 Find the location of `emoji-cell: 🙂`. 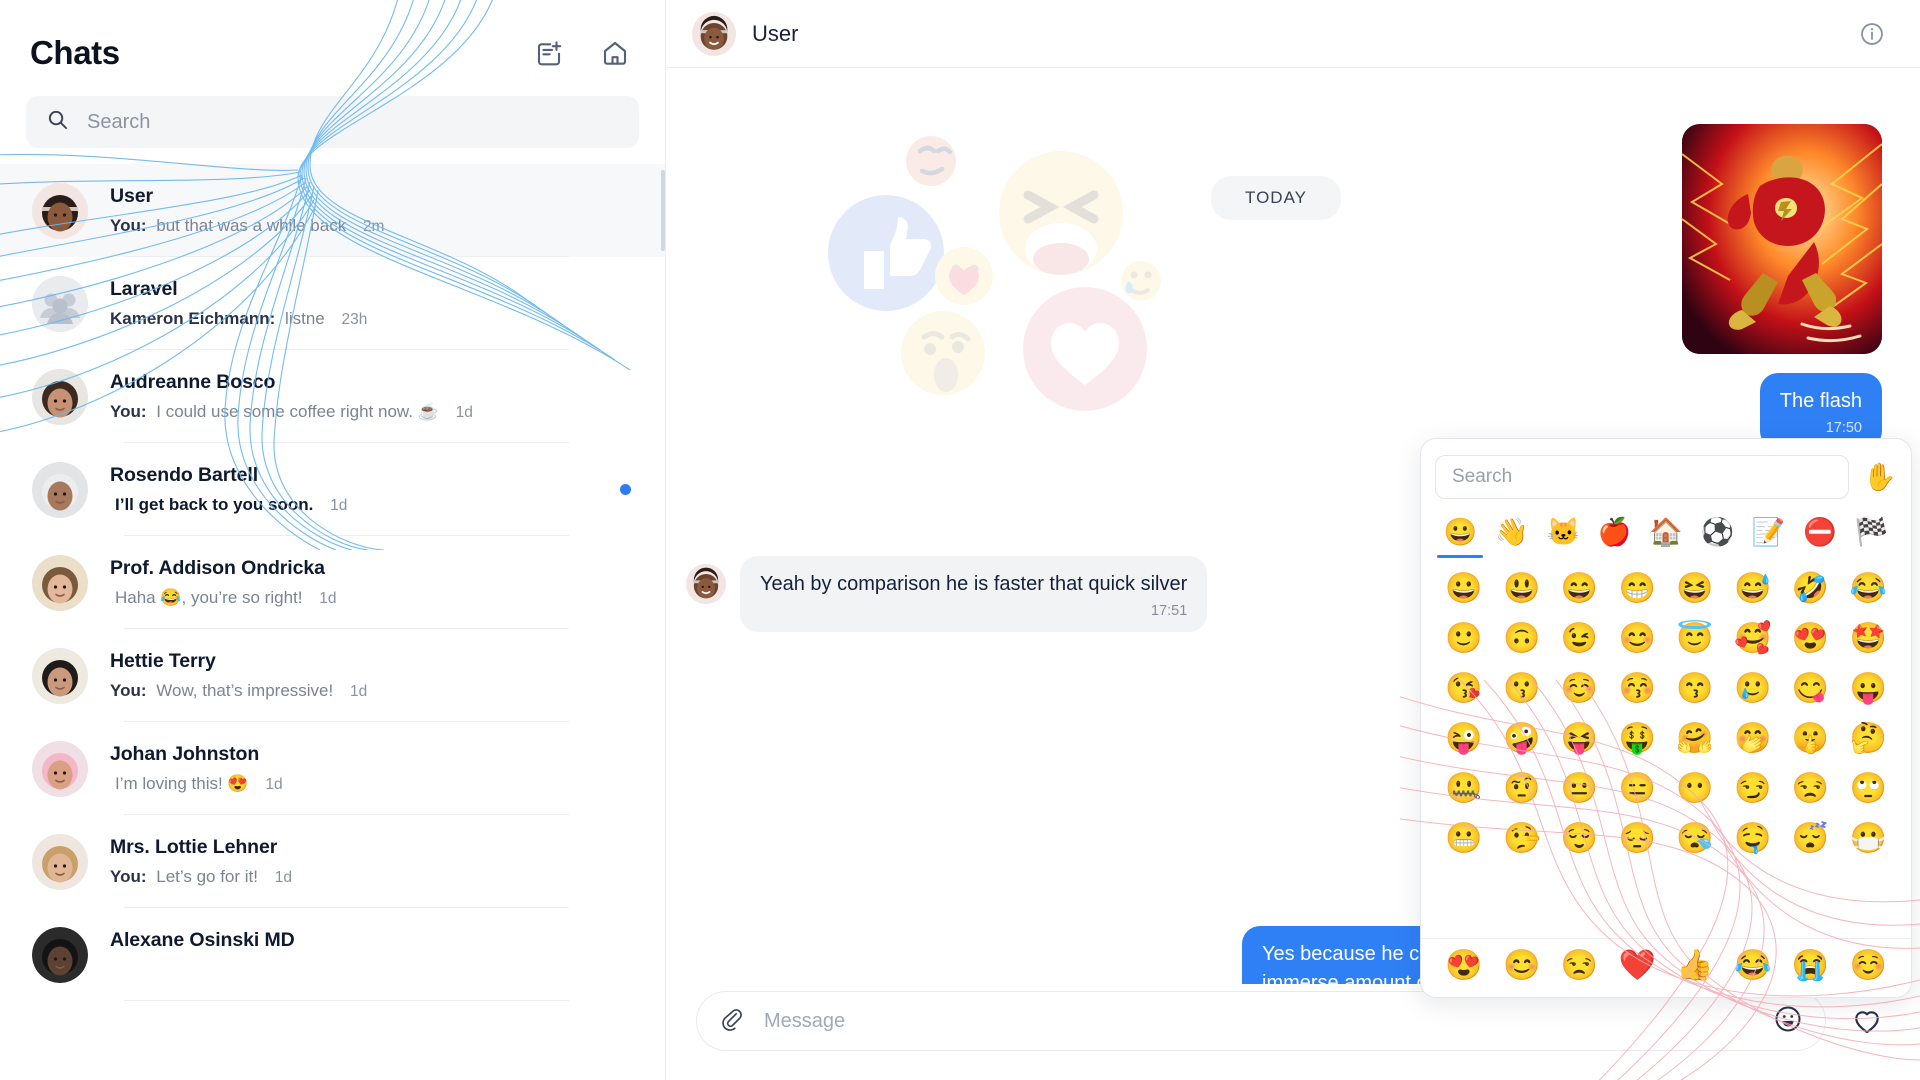

emoji-cell: 🙂 is located at coordinates (1464, 639).